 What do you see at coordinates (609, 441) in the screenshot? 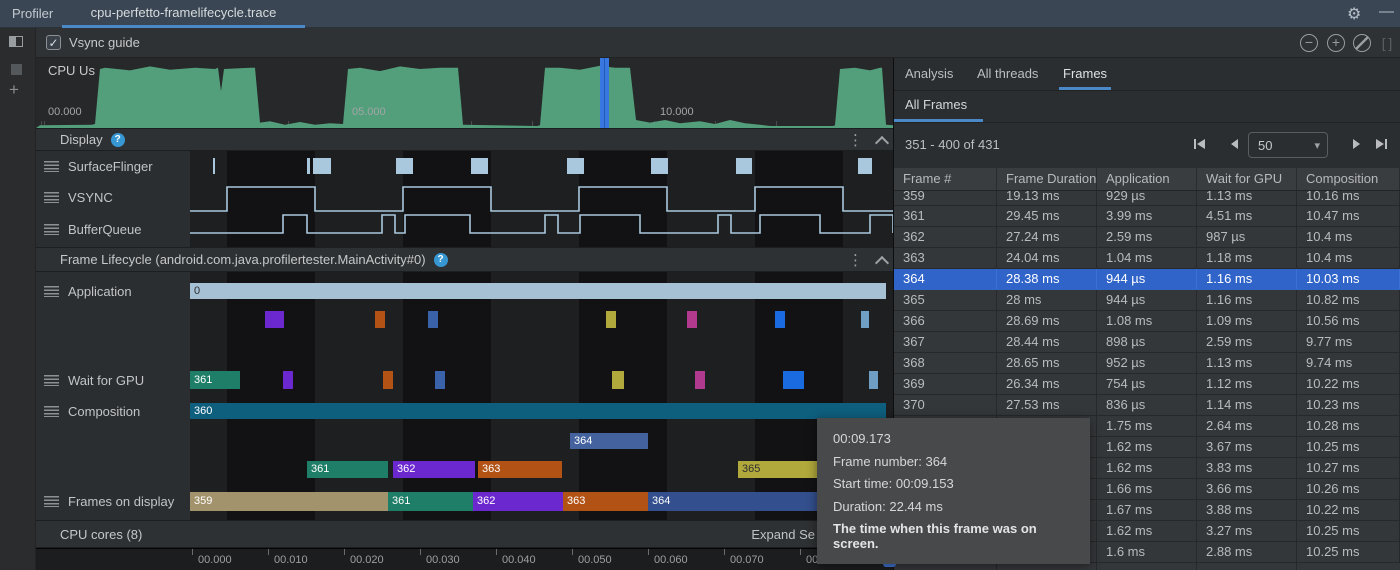
I see `frame-bar: 364` at bounding box center [609, 441].